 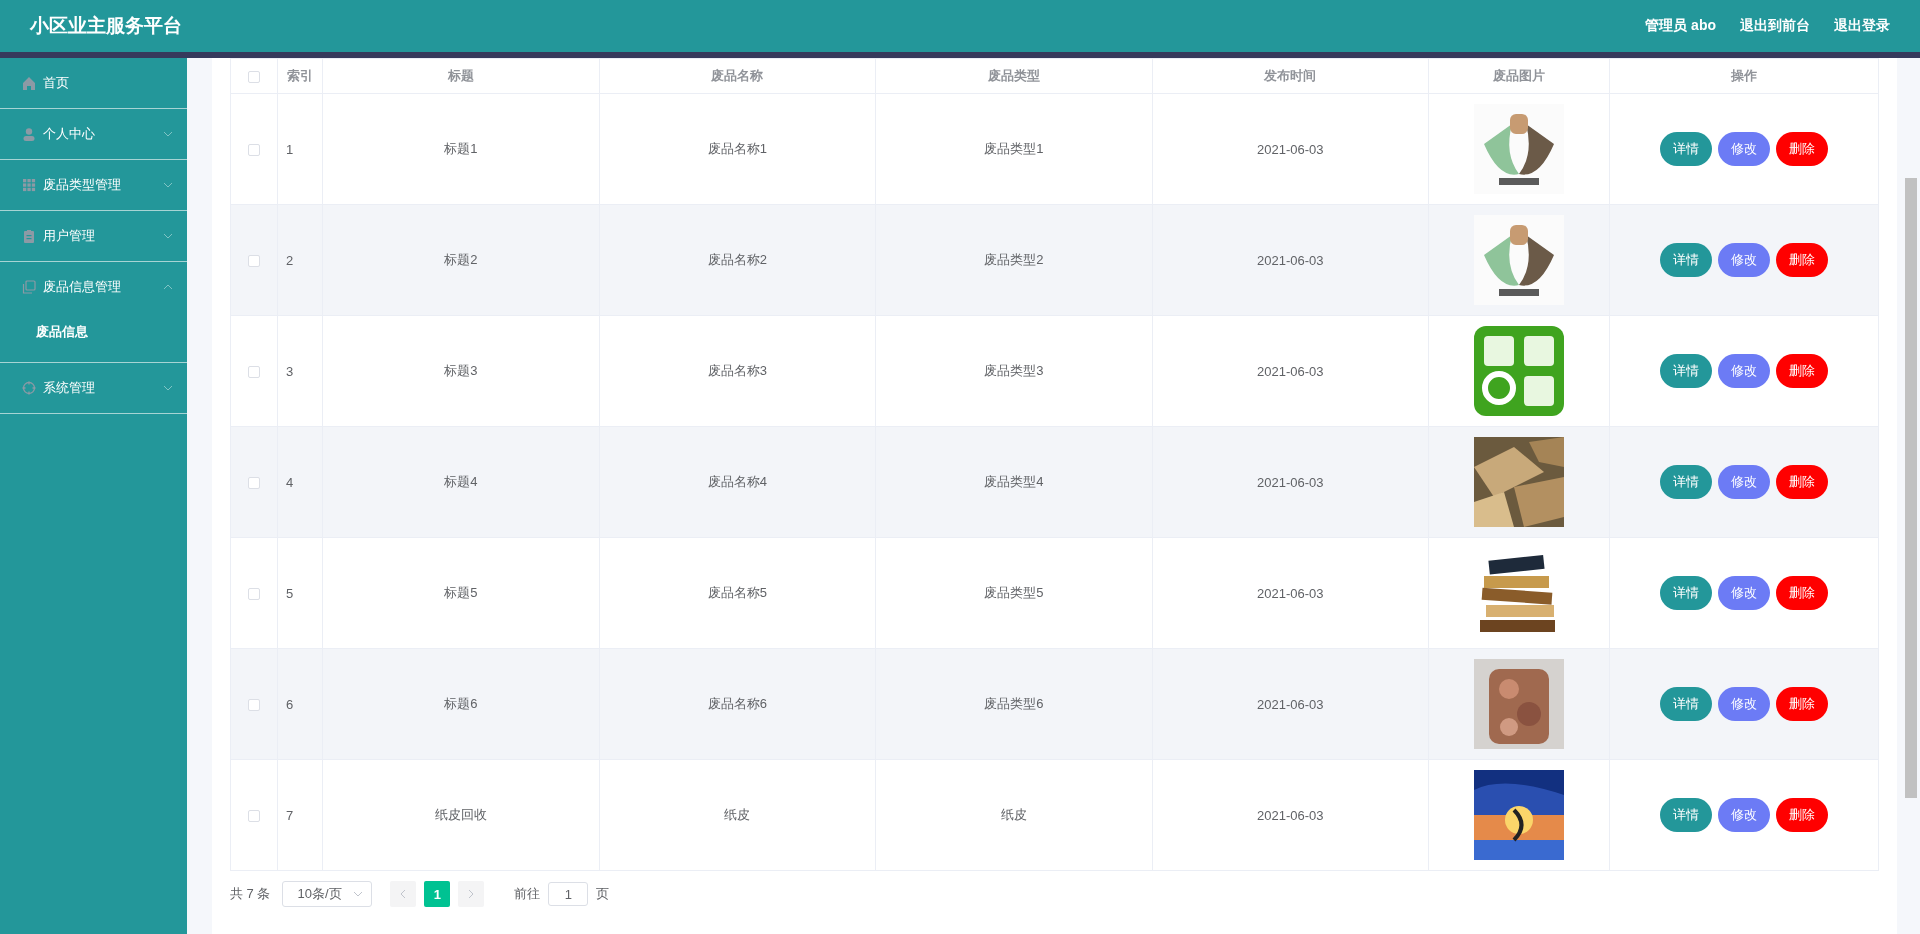 What do you see at coordinates (300, 815) in the screenshot?
I see `table-cell: 7` at bounding box center [300, 815].